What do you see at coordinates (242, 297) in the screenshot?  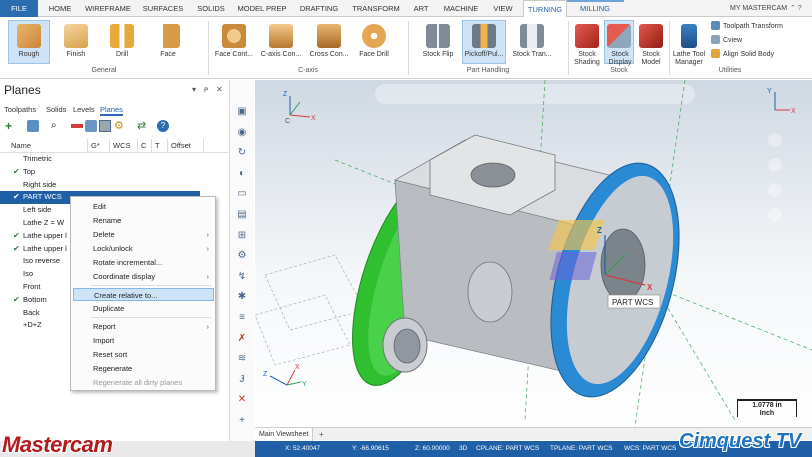 I see `asterisk-icon: ✱` at bounding box center [242, 297].